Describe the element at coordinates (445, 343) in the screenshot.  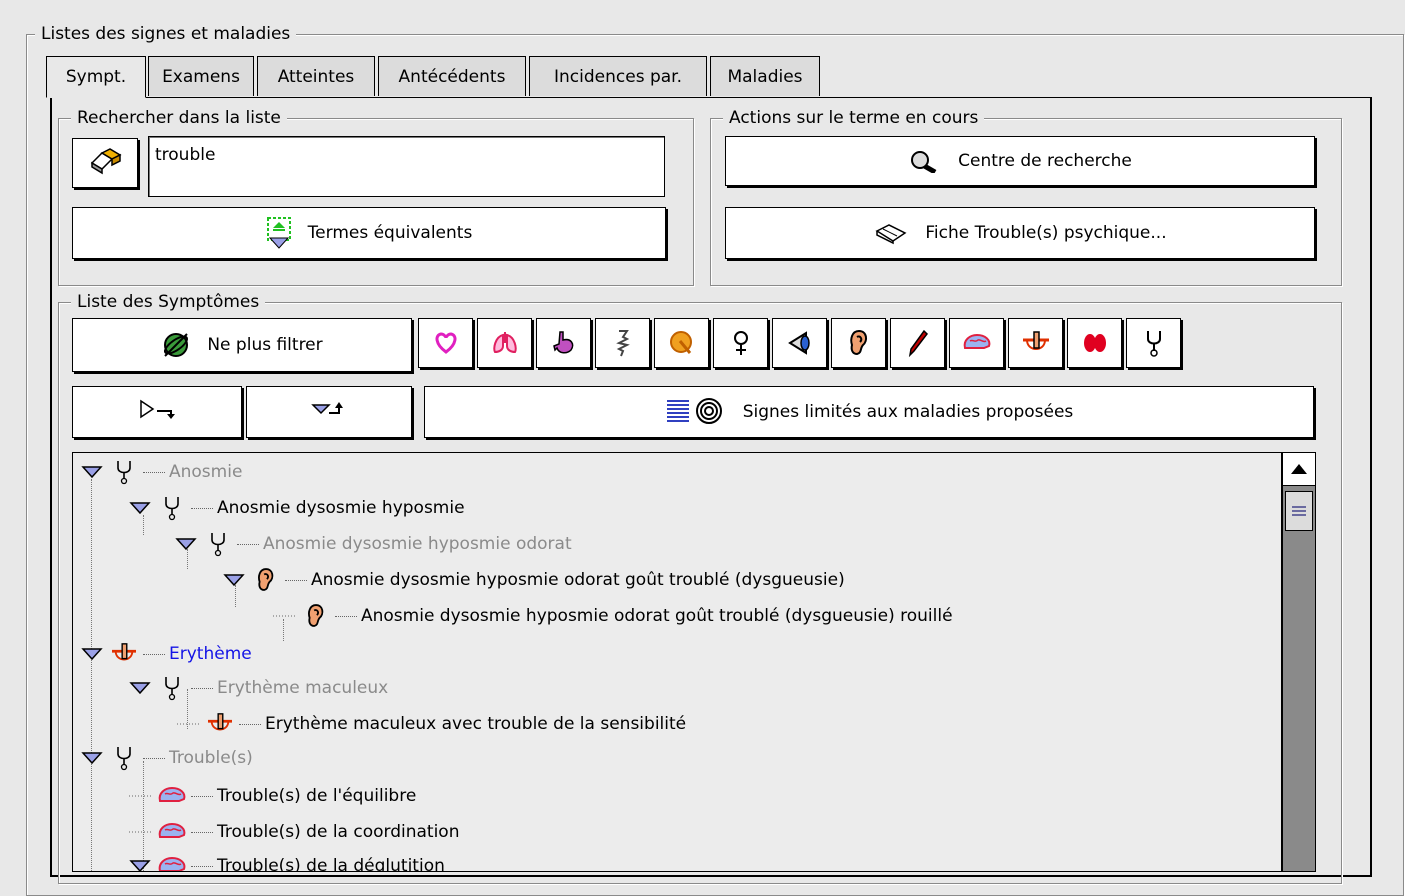
I see `filter-heart-button` at that location.